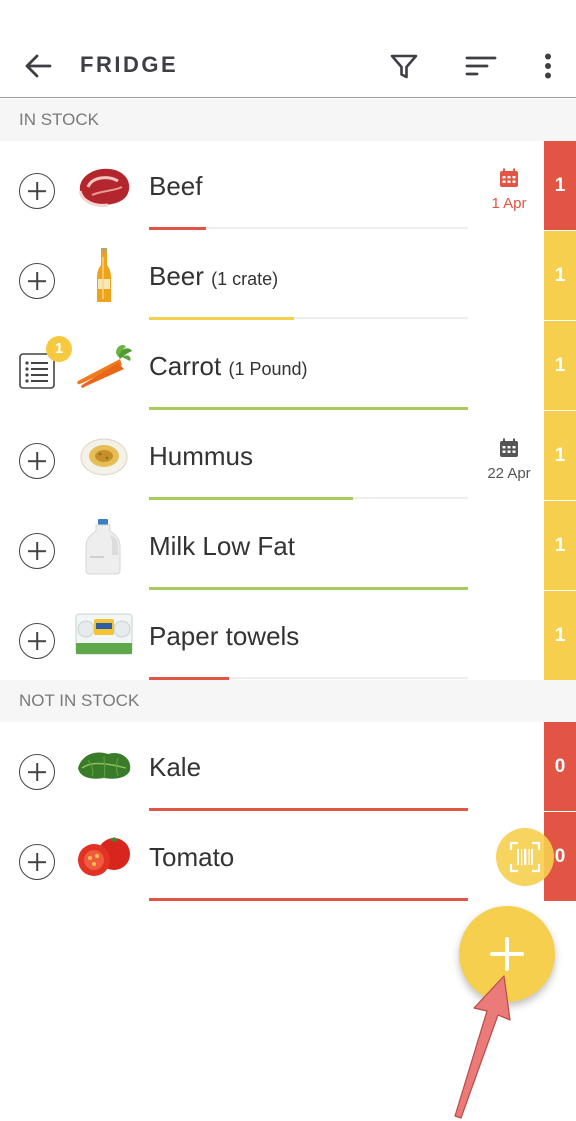 The height and width of the screenshot is (1121, 576). I want to click on item-name: Milk Low Fat, so click(222, 546).